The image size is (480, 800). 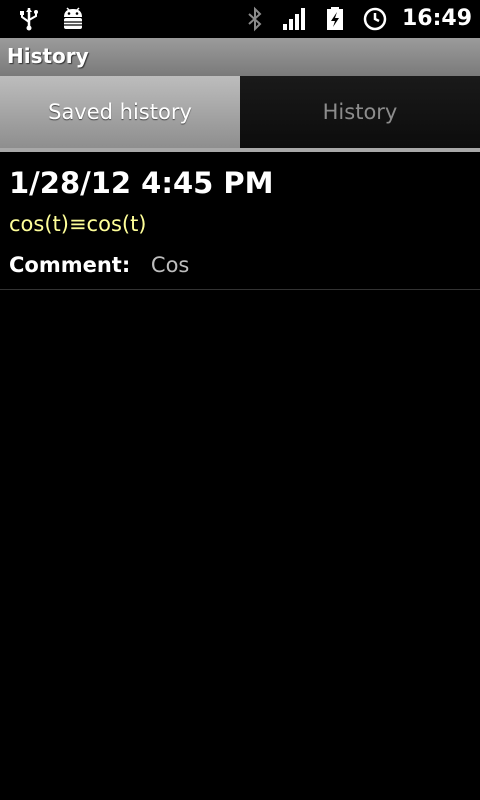 What do you see at coordinates (141, 183) in the screenshot?
I see `entry-date: 1/28/12 4:45 PM` at bounding box center [141, 183].